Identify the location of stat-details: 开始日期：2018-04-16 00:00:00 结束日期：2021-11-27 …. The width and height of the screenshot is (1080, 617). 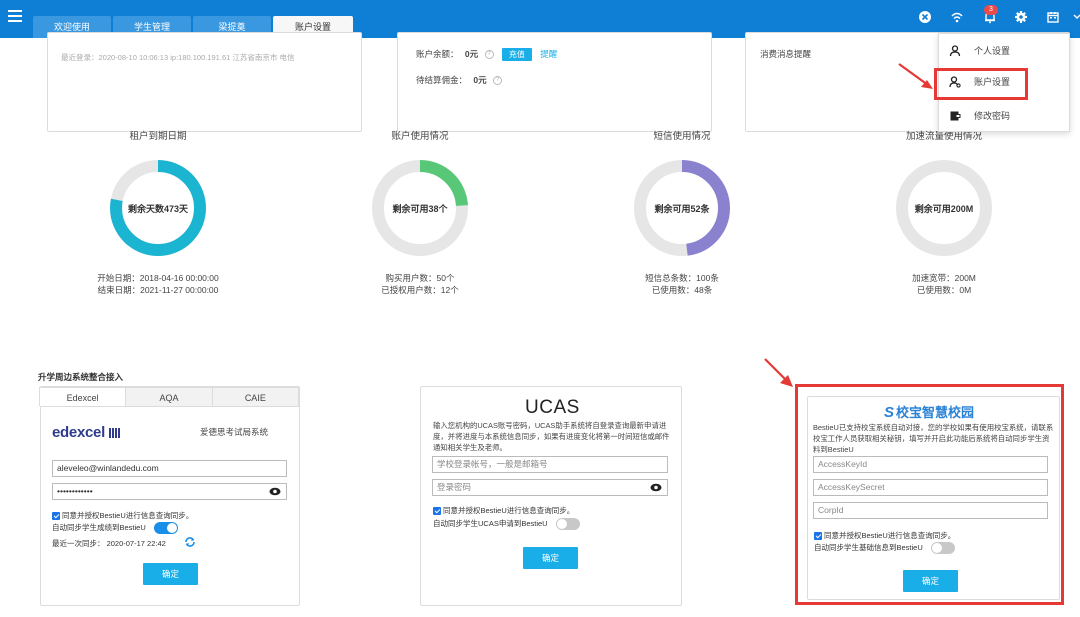
(158, 284).